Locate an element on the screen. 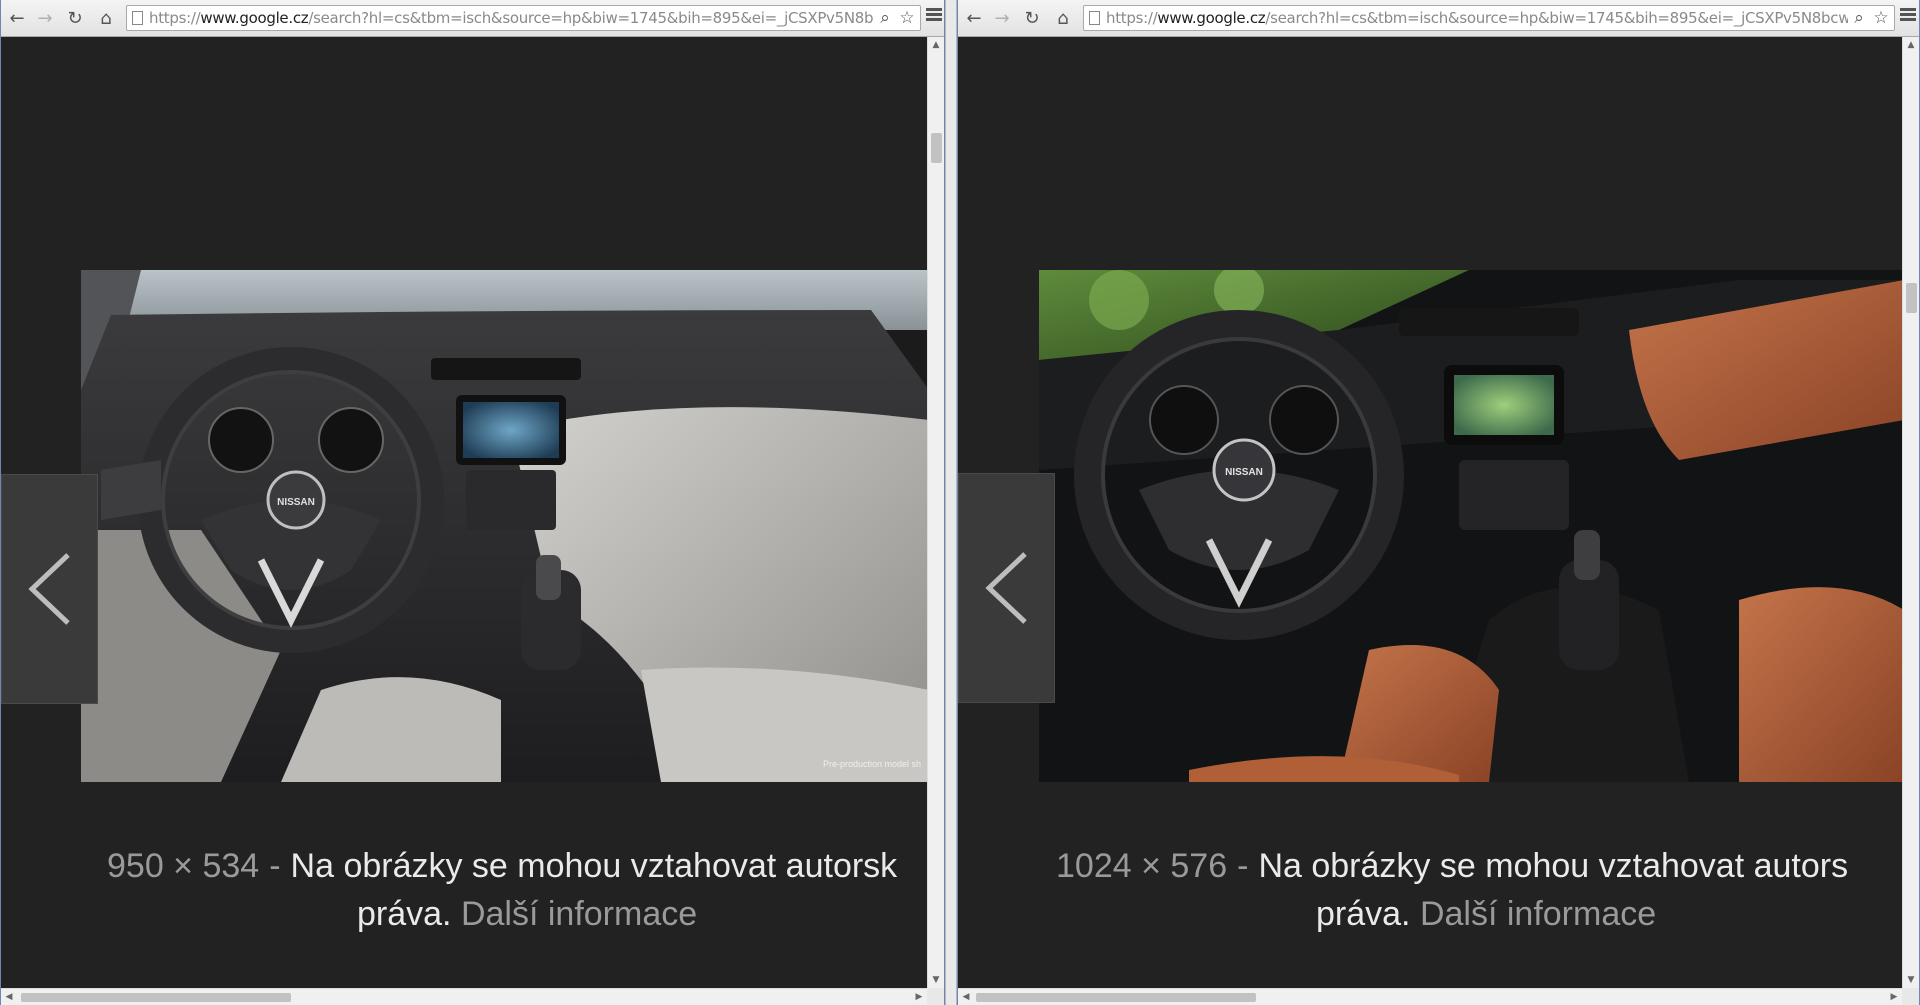  copyright-text: Na obrázky se mohou vztahovat autors is located at coordinates (1553, 866).